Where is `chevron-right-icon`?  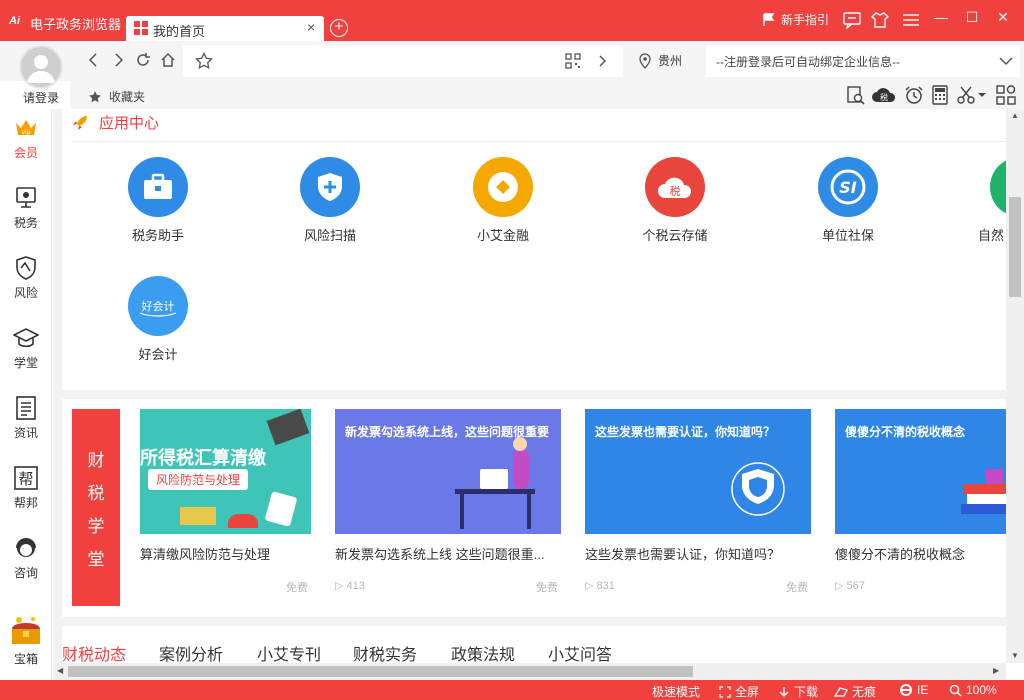
chevron-right-icon is located at coordinates (603, 61).